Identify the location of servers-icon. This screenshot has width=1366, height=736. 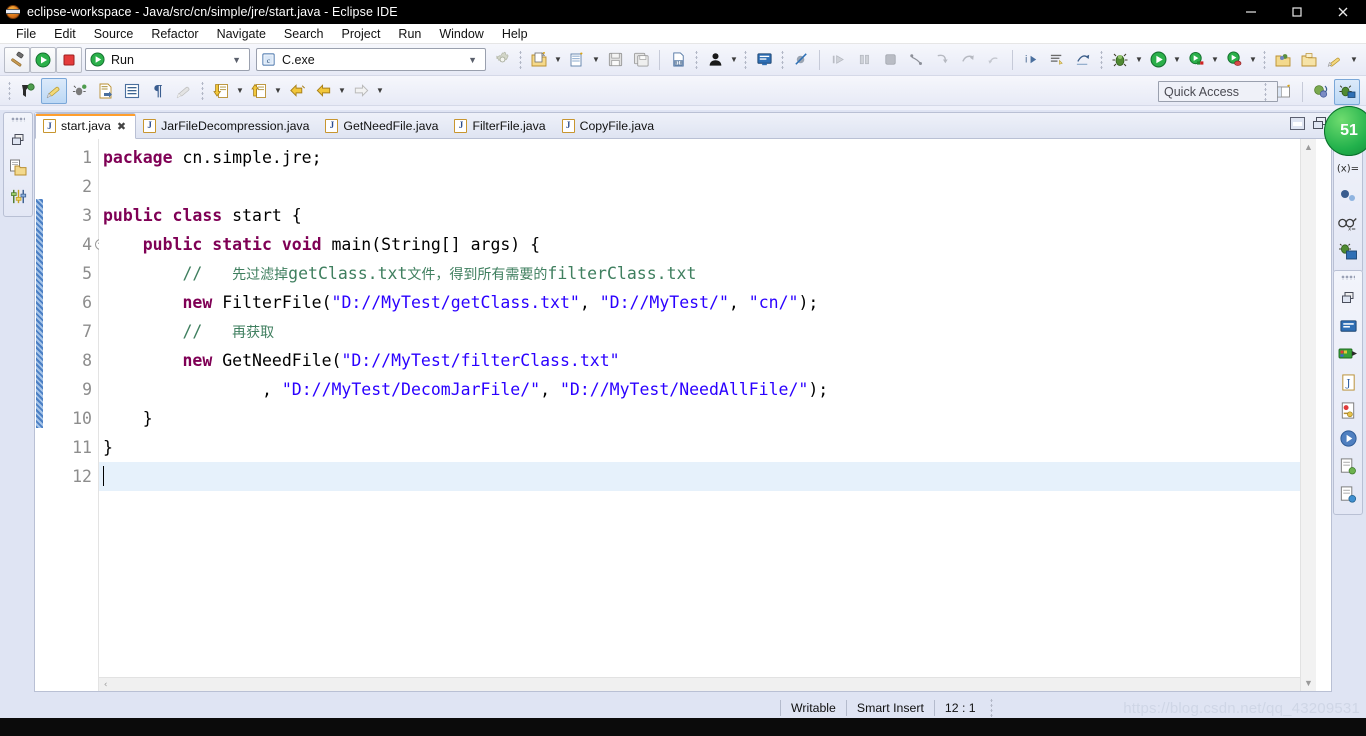
(1348, 354).